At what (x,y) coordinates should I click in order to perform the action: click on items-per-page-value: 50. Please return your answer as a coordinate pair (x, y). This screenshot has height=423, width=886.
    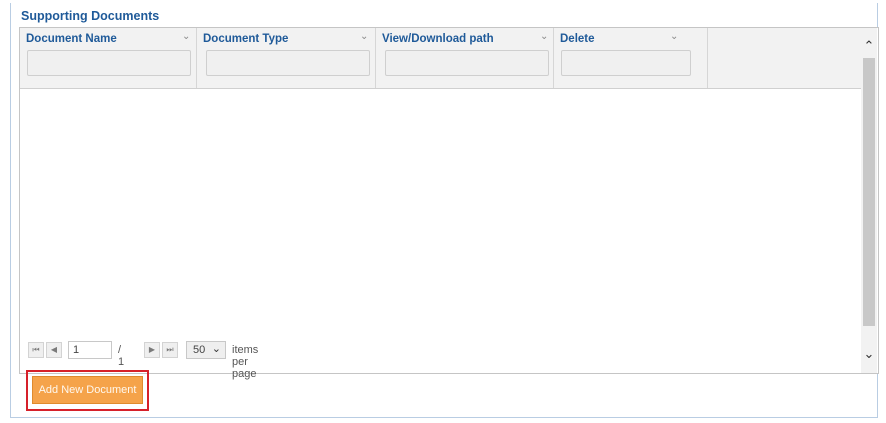
    Looking at the image, I should click on (199, 350).